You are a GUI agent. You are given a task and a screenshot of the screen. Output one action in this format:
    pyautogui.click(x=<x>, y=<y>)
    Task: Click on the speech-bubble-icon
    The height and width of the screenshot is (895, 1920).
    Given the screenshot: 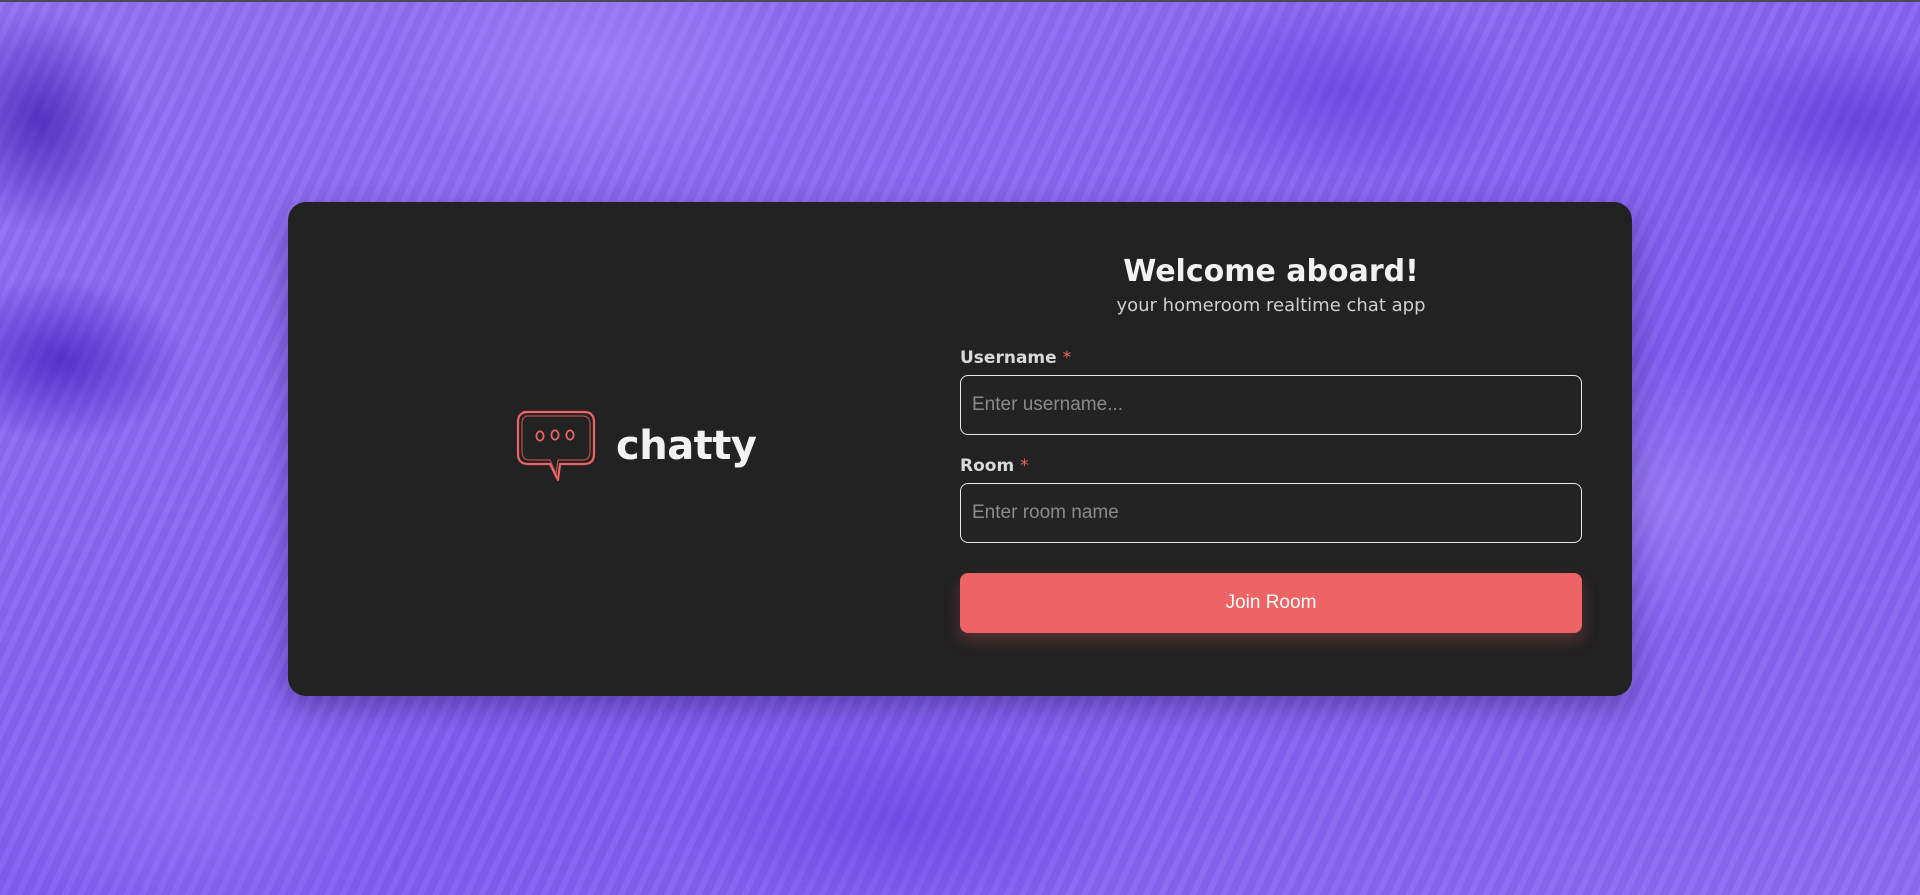 What is the action you would take?
    pyautogui.click(x=556, y=446)
    